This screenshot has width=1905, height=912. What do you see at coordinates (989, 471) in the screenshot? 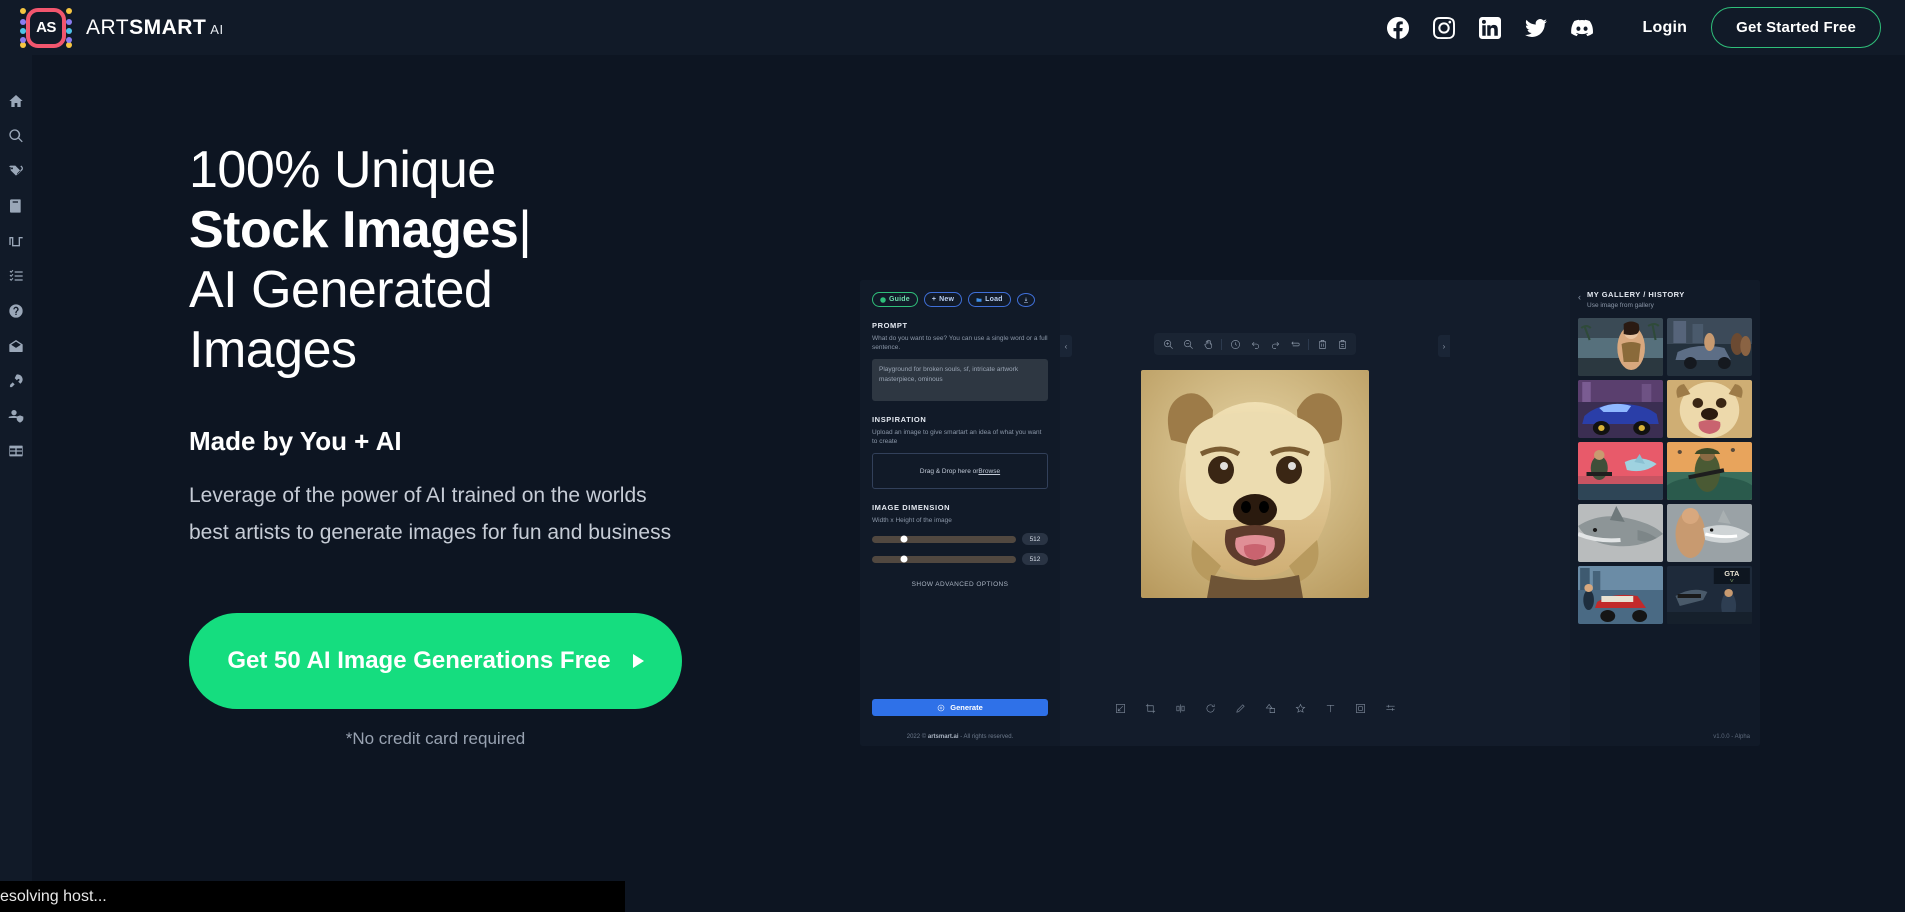
I see `browse-link: Browse` at bounding box center [989, 471].